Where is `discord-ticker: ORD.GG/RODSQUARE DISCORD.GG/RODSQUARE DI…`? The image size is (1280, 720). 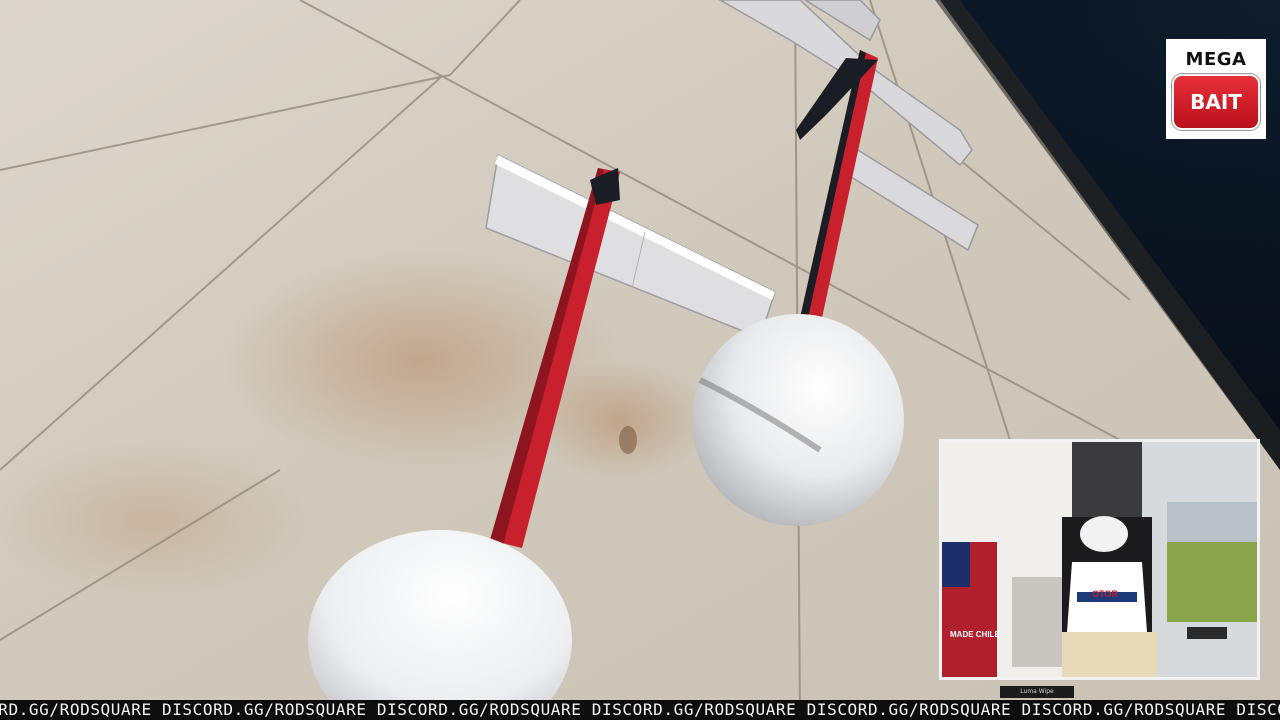
discord-ticker: ORD.GG/RODSQUARE DISCORD.GG/RODSQUARE DI… is located at coordinates (640, 710).